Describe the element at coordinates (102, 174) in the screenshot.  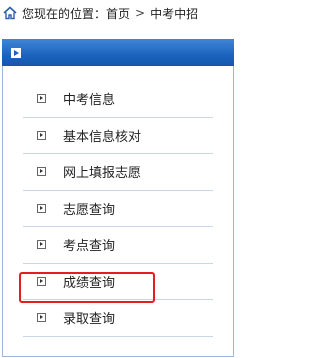
I see `menu-item-label: 网上填报志愿` at that location.